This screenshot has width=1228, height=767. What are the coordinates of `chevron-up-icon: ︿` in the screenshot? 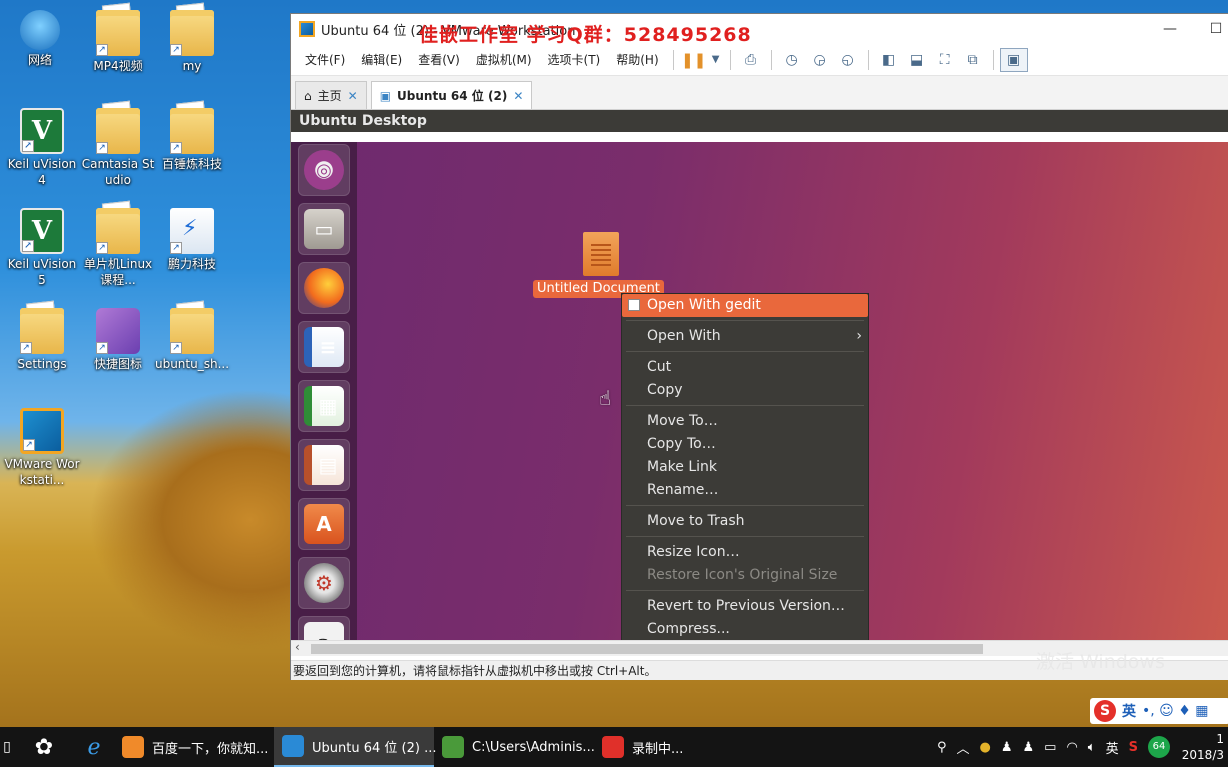 It's located at (962, 747).